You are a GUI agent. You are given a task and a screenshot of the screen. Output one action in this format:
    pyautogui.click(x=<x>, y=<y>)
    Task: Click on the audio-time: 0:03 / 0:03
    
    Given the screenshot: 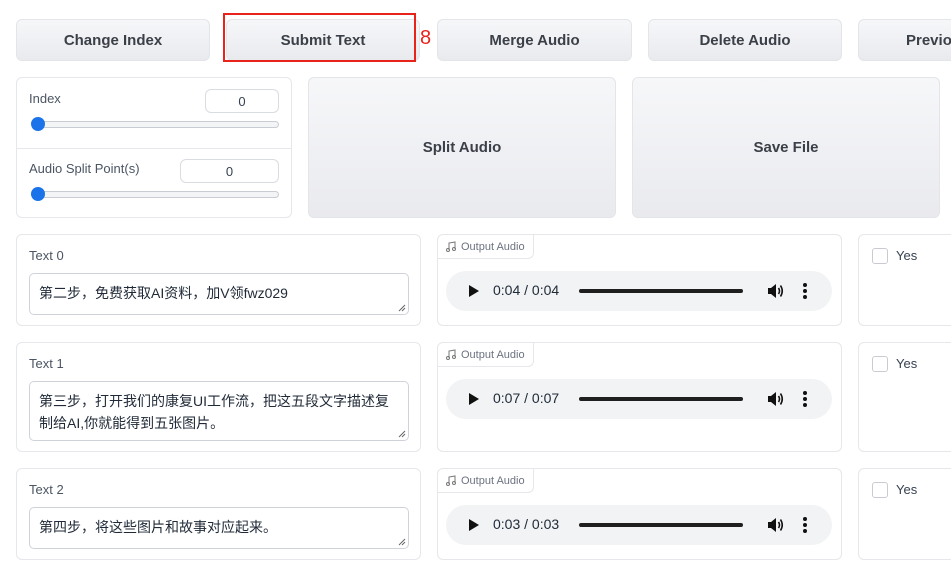 What is the action you would take?
    pyautogui.click(x=526, y=524)
    